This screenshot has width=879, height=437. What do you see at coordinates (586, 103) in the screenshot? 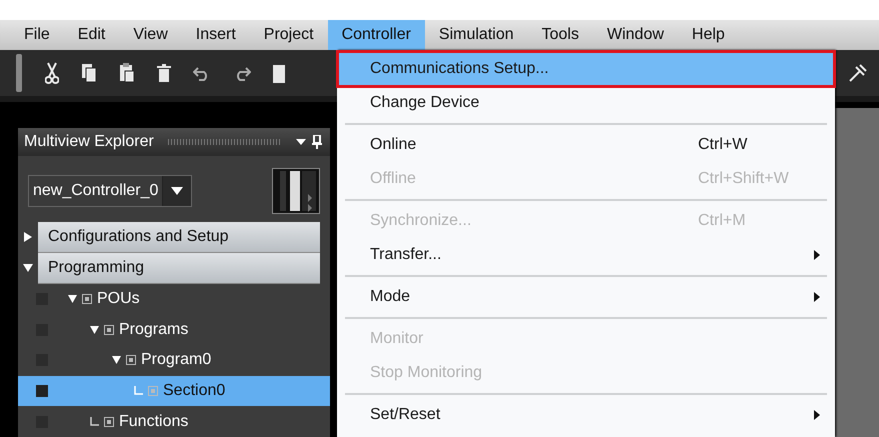
I see `menu-option: Change Device` at bounding box center [586, 103].